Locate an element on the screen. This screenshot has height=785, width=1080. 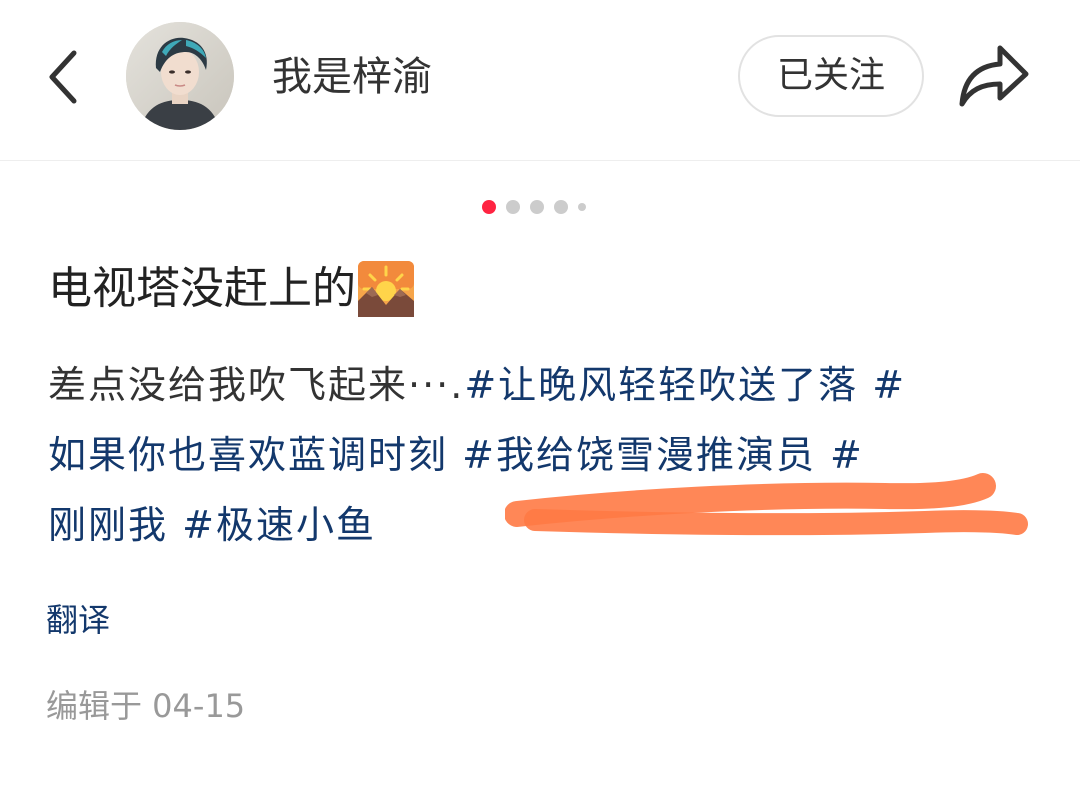
share-arrow-icon is located at coordinates (994, 76).